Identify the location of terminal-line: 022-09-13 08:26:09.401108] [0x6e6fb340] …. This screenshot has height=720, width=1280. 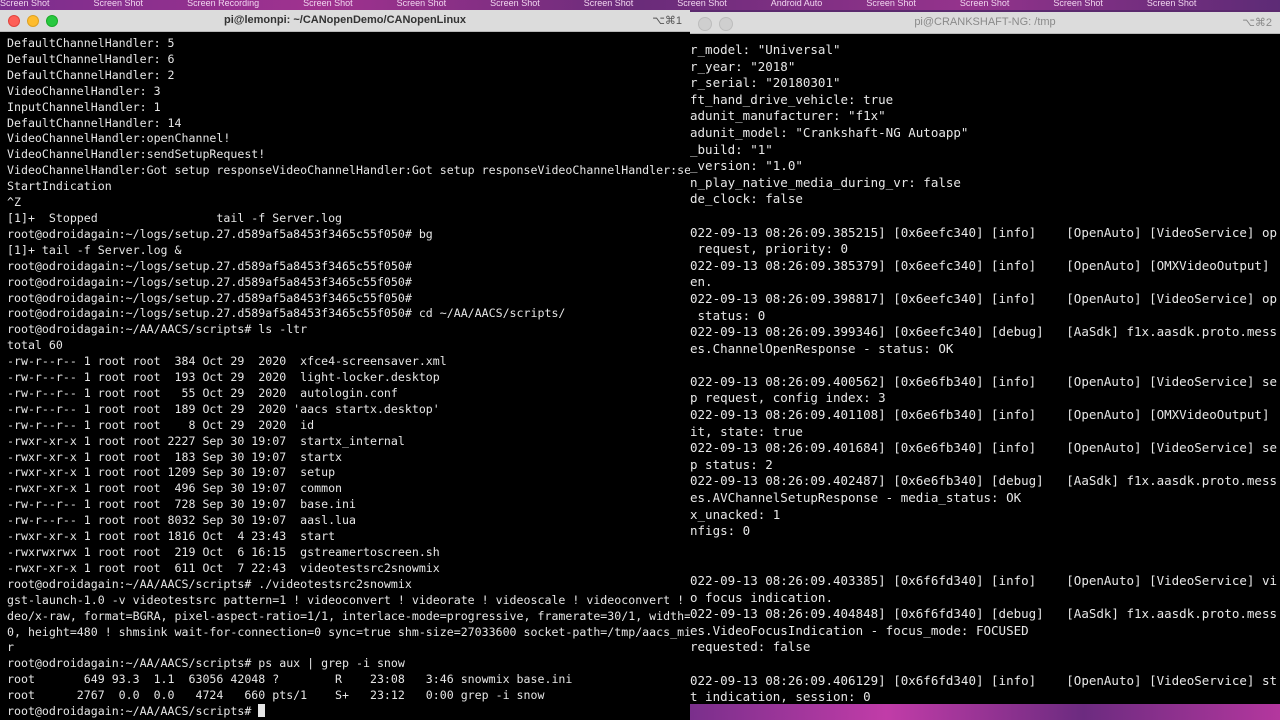
(980, 415).